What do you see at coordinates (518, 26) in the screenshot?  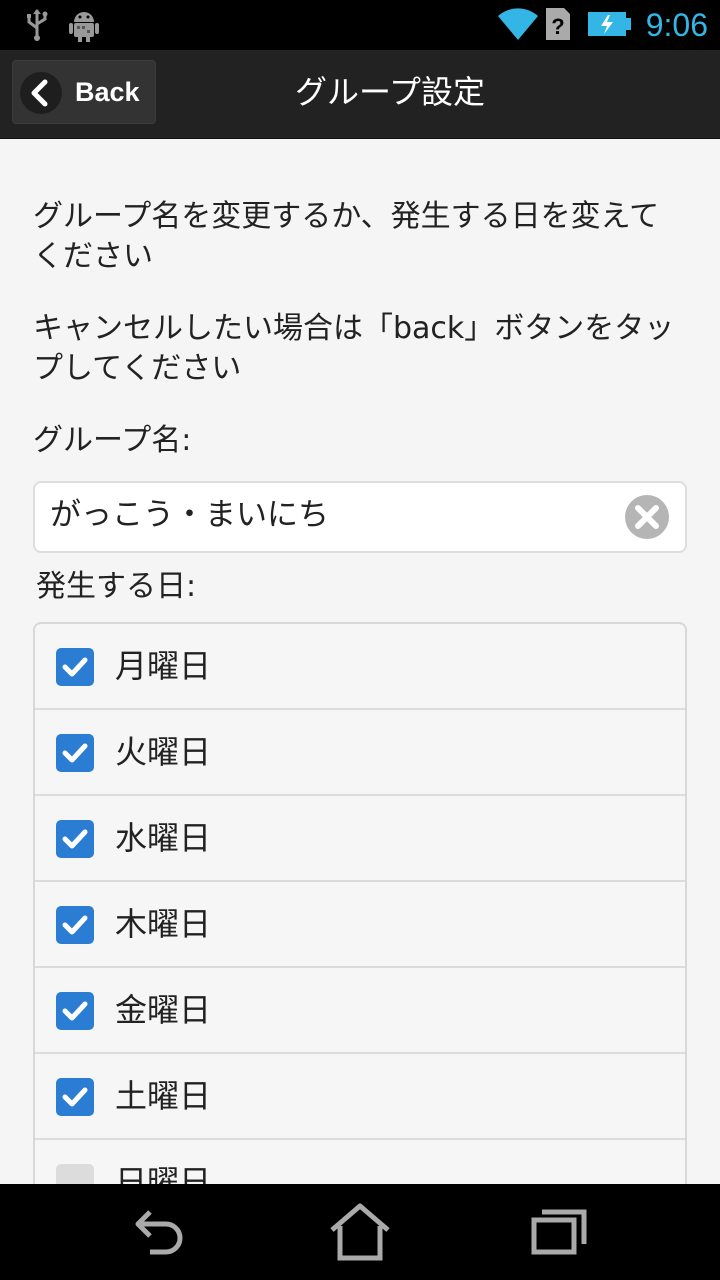 I see `wifi-icon` at bounding box center [518, 26].